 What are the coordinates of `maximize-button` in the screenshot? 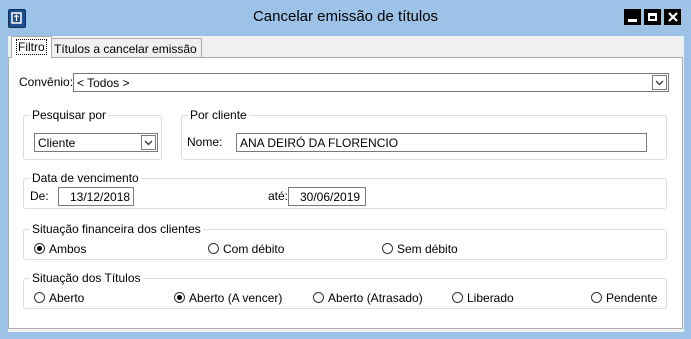 It's located at (652, 17).